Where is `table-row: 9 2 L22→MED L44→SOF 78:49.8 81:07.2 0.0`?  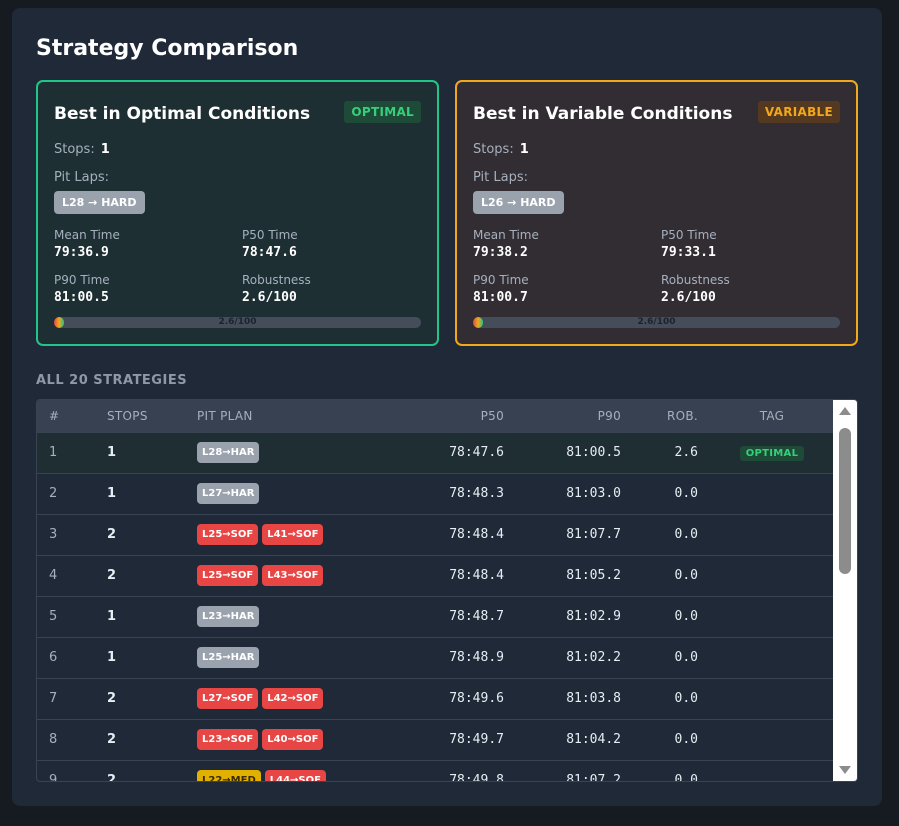 table-row: 9 2 L22→MED L44→SOF 78:49.8 81:07.2 0.0 is located at coordinates (435, 771).